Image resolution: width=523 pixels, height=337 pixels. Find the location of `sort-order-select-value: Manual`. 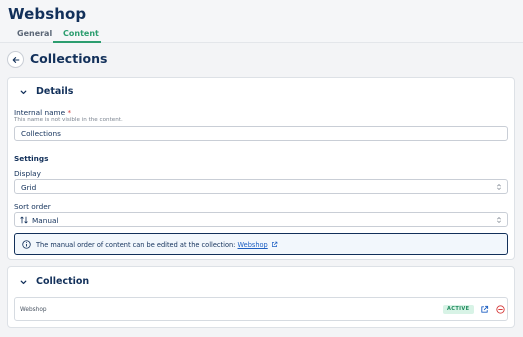

sort-order-select-value: Manual is located at coordinates (45, 220).